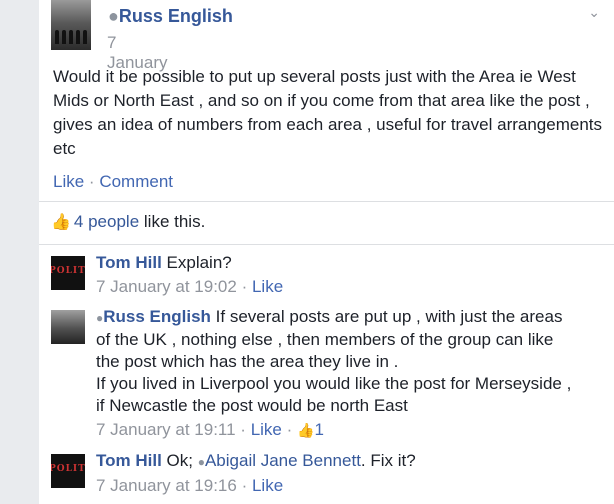  What do you see at coordinates (199, 262) in the screenshot?
I see `comment-text: Explain?` at bounding box center [199, 262].